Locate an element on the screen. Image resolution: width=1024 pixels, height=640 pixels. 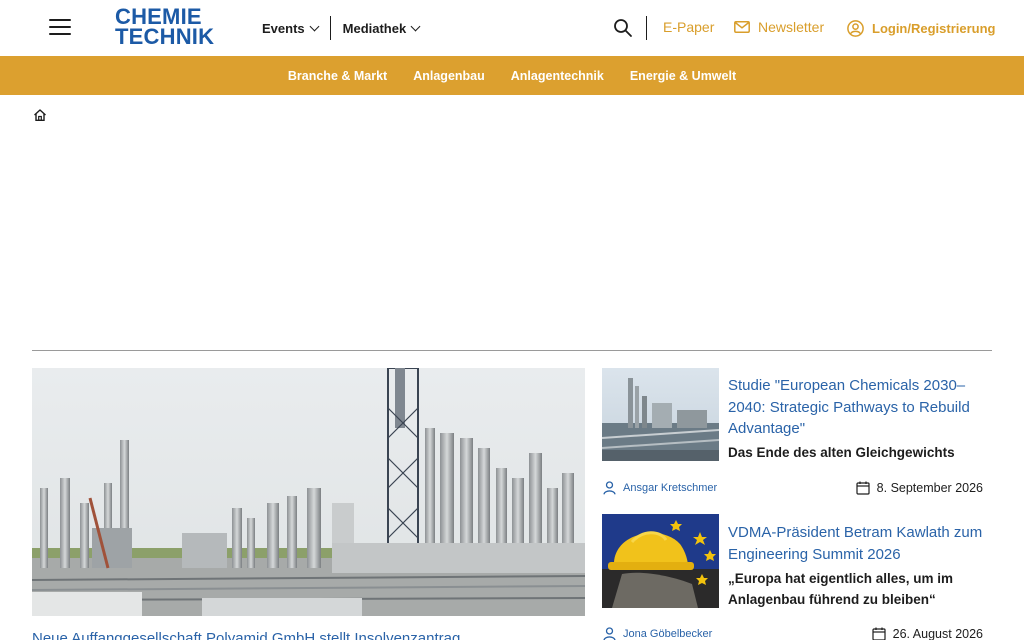
epaper-link: E-Paper is located at coordinates (688, 27).